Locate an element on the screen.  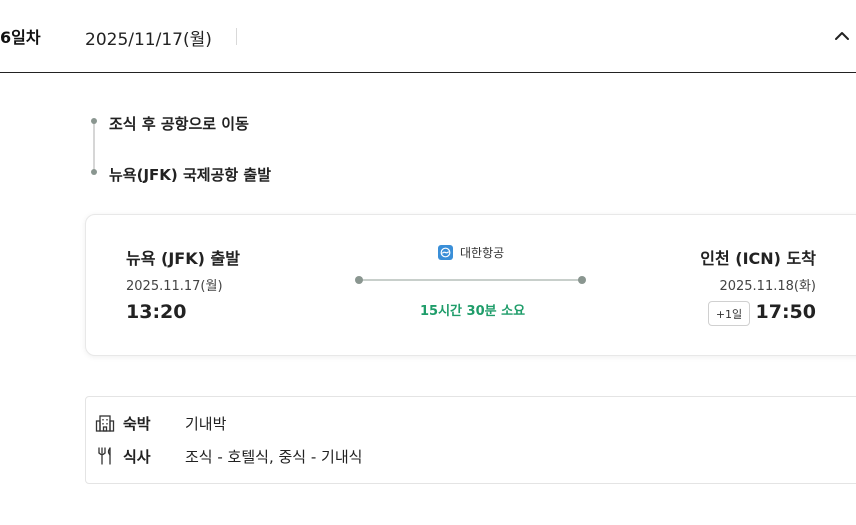
day-date: 2025/11/17(월) is located at coordinates (148, 40).